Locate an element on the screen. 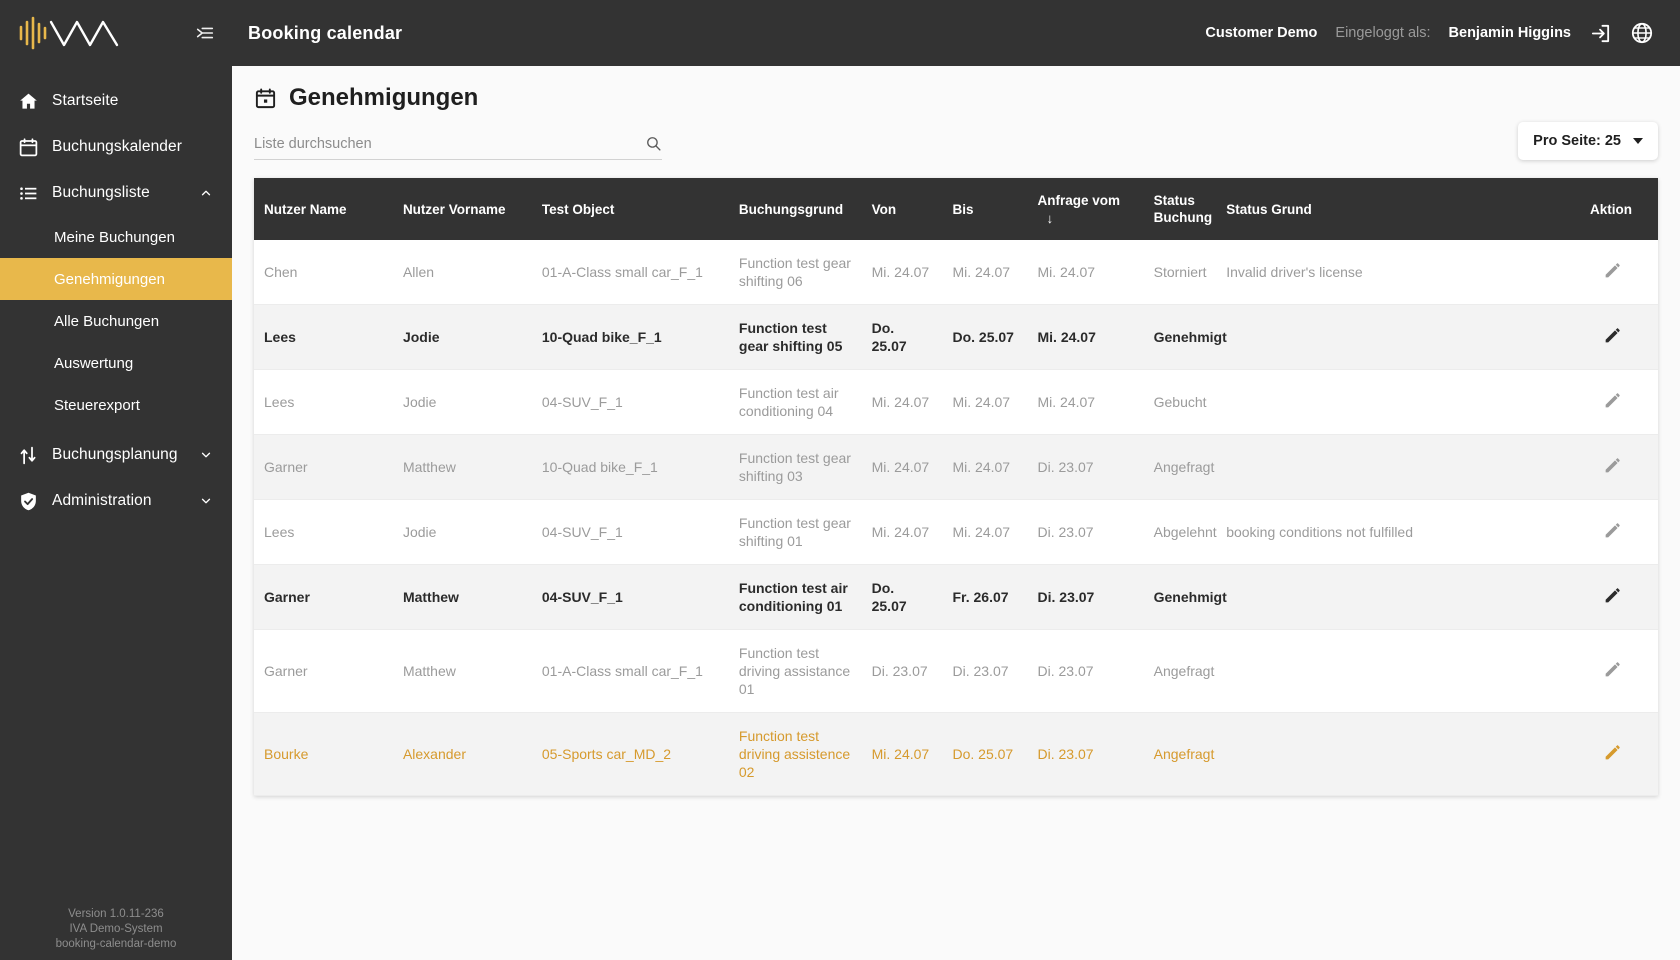  cell-buchungsgrund: Function test driving assistance 01 is located at coordinates (794, 671).